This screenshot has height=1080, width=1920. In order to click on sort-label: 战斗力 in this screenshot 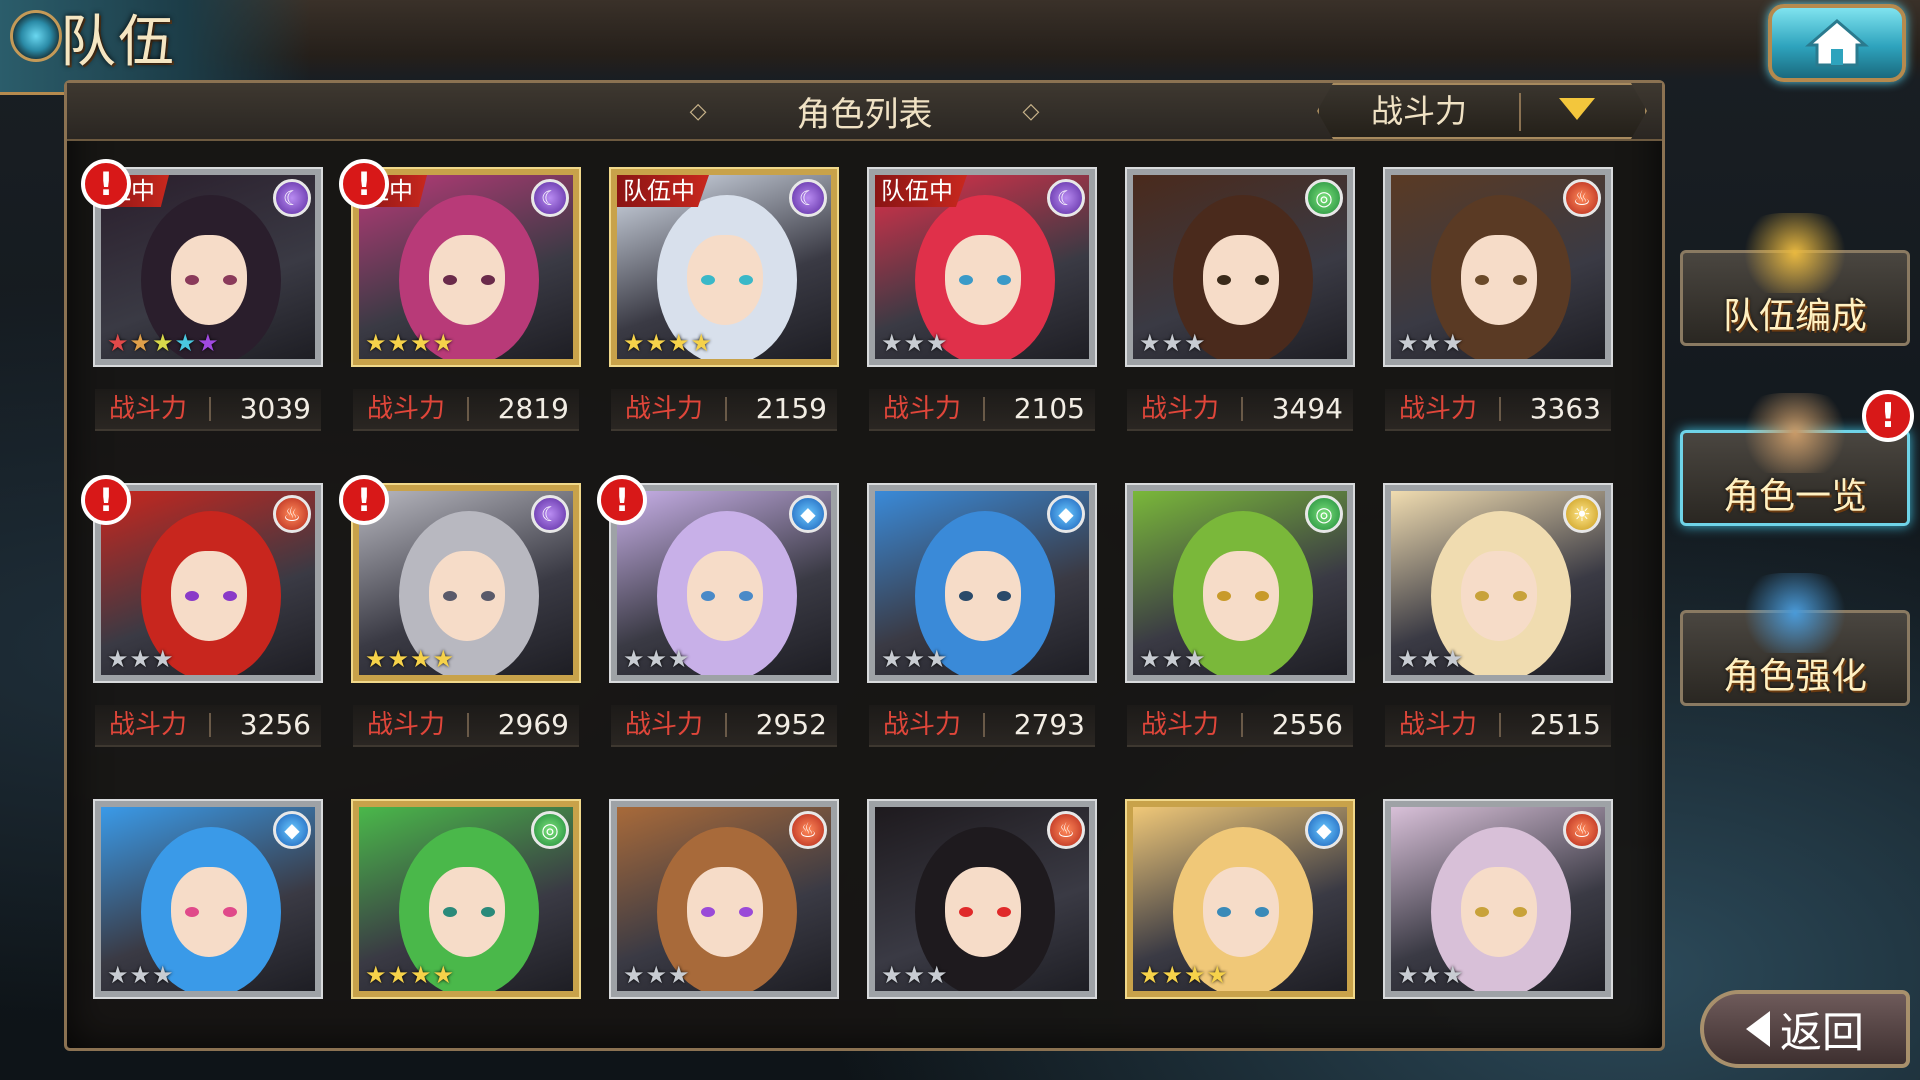, I will do `click(1418, 111)`.